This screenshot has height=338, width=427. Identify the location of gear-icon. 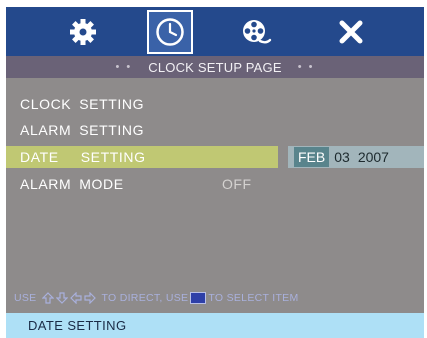
(83, 32).